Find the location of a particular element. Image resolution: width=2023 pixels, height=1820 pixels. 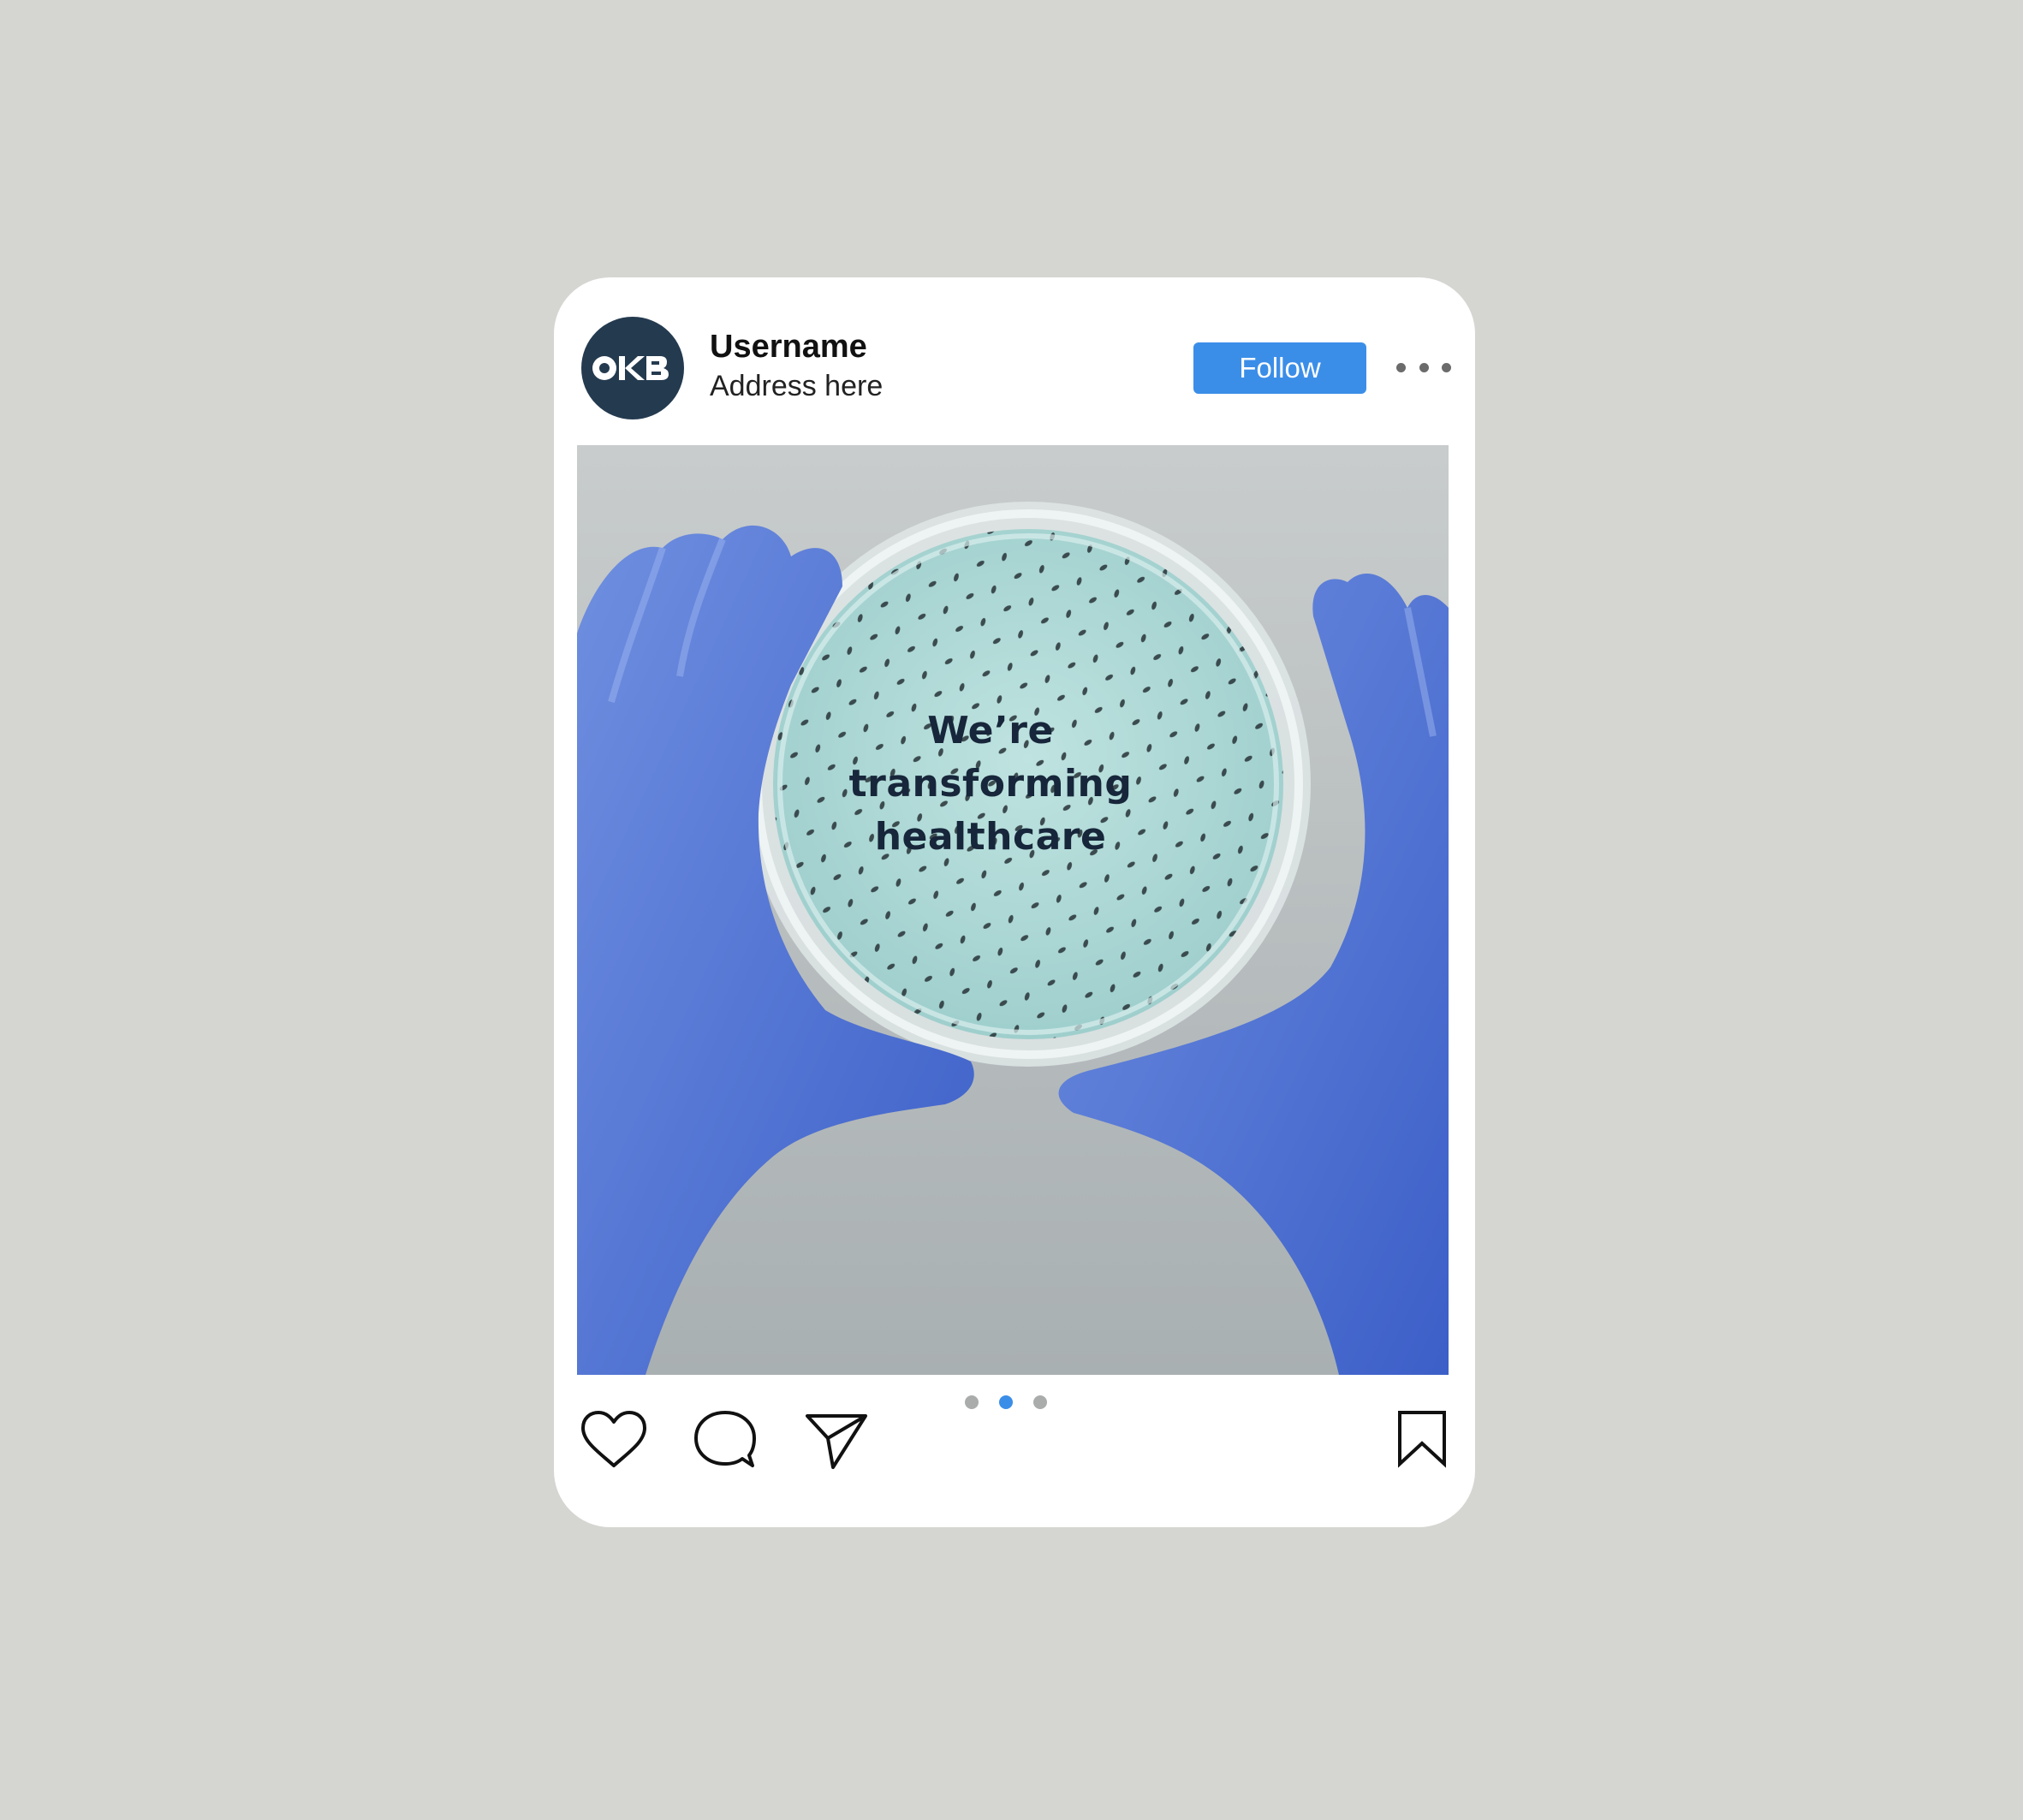

username: Username is located at coordinates (789, 347).